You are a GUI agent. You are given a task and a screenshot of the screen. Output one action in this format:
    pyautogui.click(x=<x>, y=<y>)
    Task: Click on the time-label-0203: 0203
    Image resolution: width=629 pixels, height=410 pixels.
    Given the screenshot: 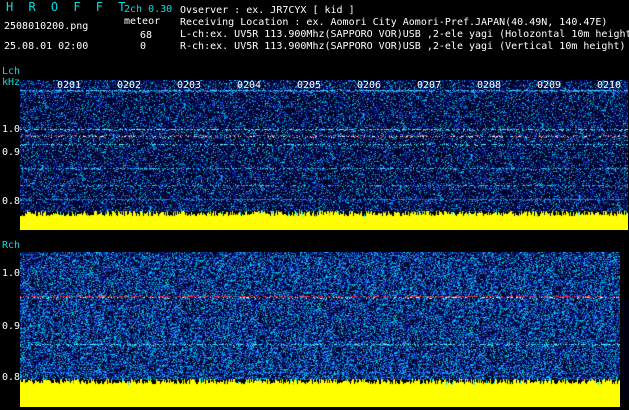 What is the action you would take?
    pyautogui.click(x=189, y=85)
    